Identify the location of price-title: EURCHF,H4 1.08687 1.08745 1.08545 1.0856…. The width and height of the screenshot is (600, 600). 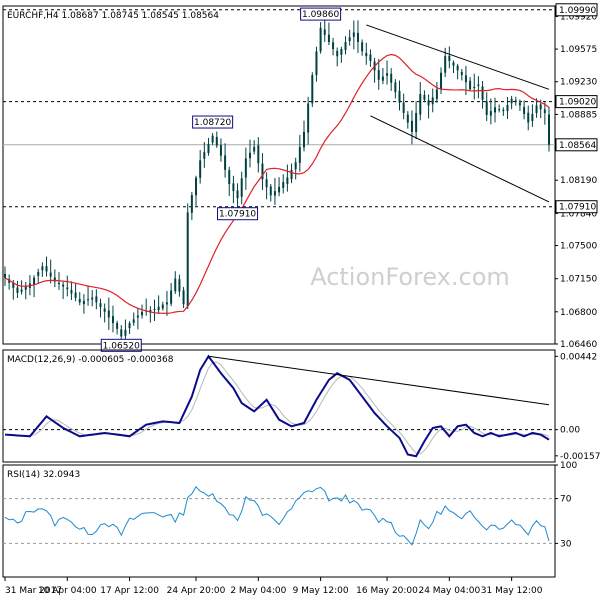
(113, 16).